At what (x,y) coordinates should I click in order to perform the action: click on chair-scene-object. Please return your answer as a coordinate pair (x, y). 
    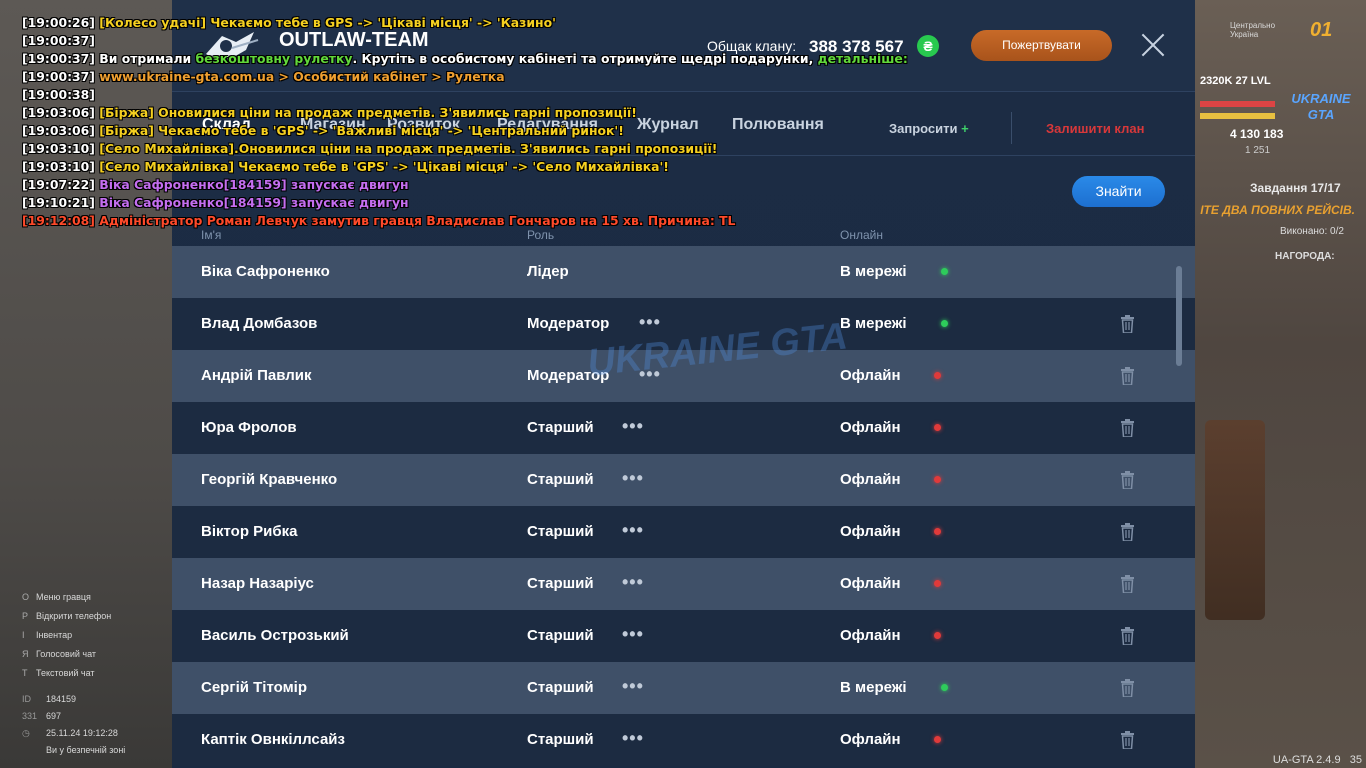
    Looking at the image, I should click on (1235, 520).